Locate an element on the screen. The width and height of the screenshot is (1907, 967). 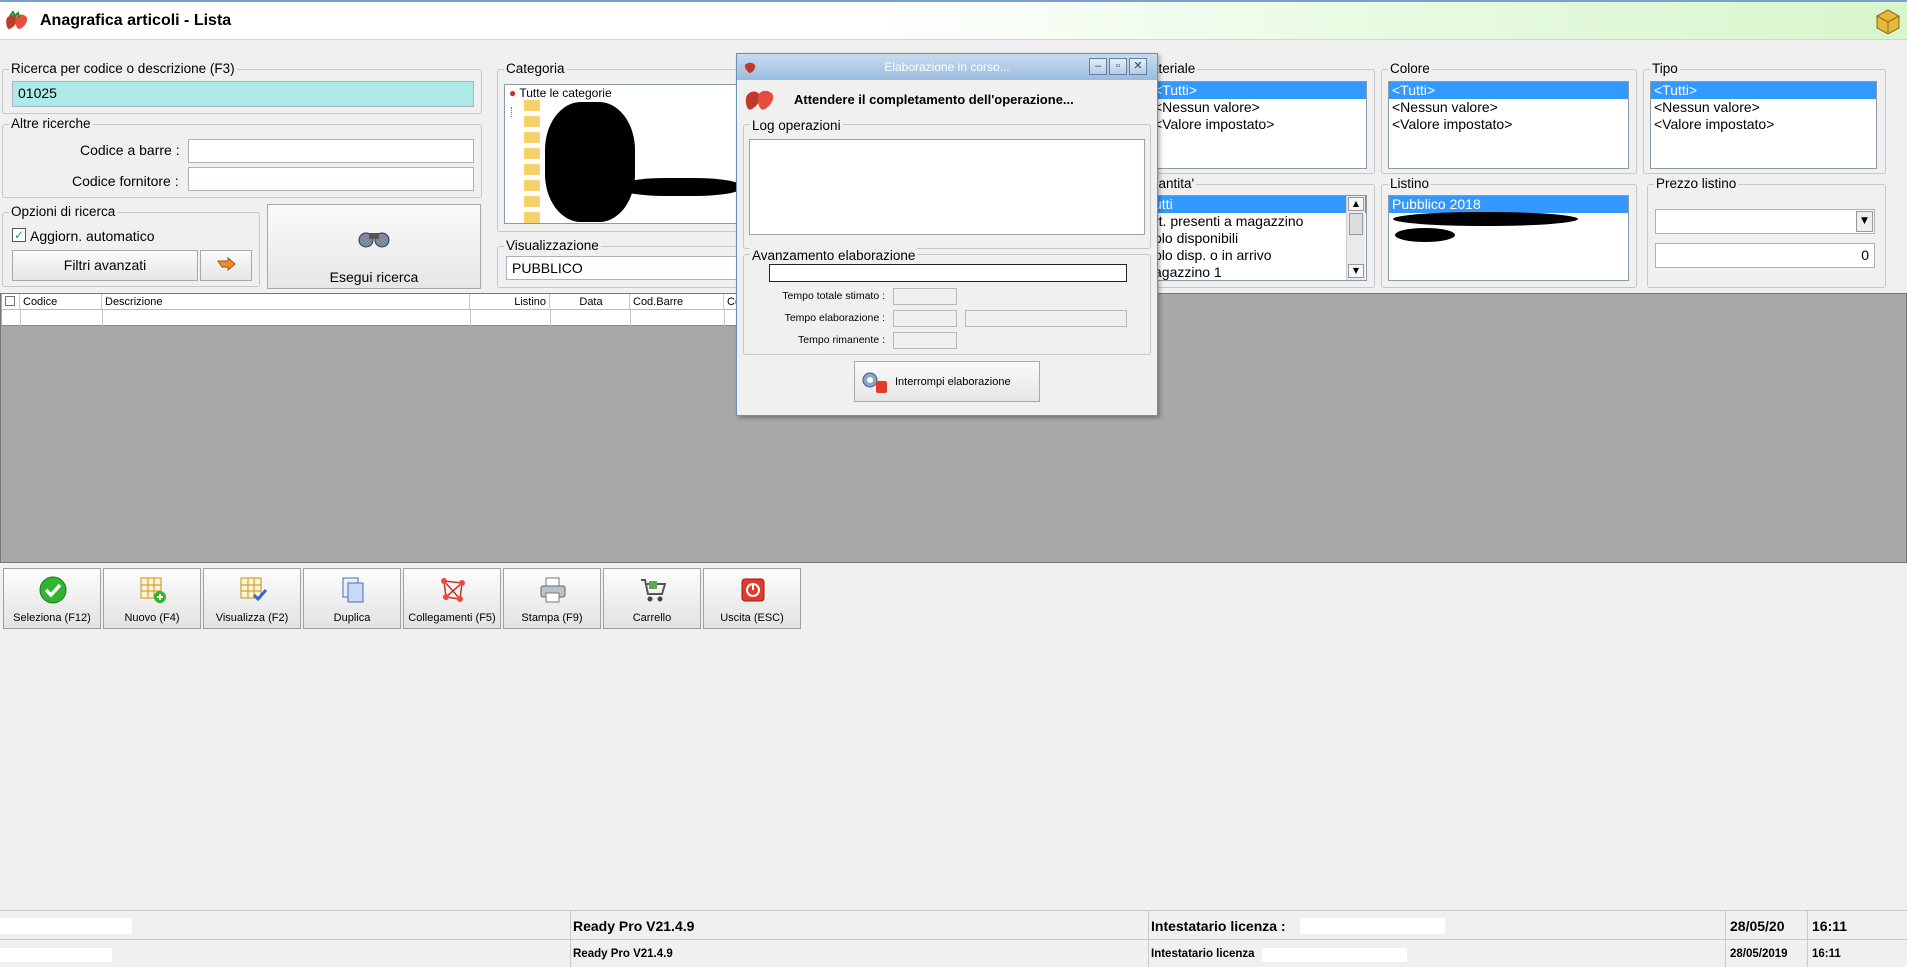
price-select is located at coordinates (1765, 221).